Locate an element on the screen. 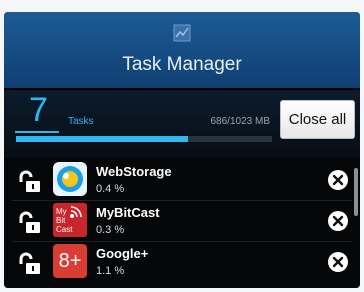 This screenshot has width=364, height=292. app-cpu-percent: 0.4 % is located at coordinates (110, 189).